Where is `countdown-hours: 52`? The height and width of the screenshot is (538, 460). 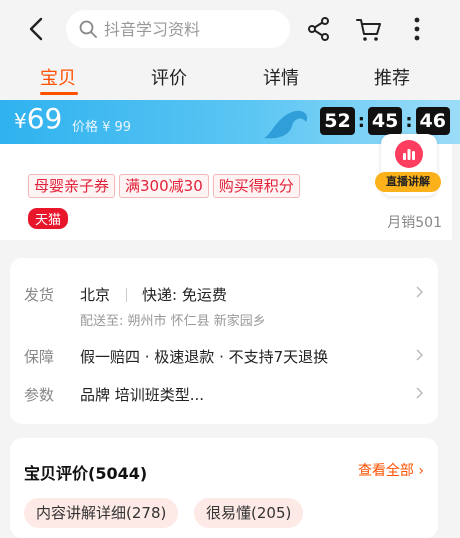
countdown-hours: 52 is located at coordinates (337, 121).